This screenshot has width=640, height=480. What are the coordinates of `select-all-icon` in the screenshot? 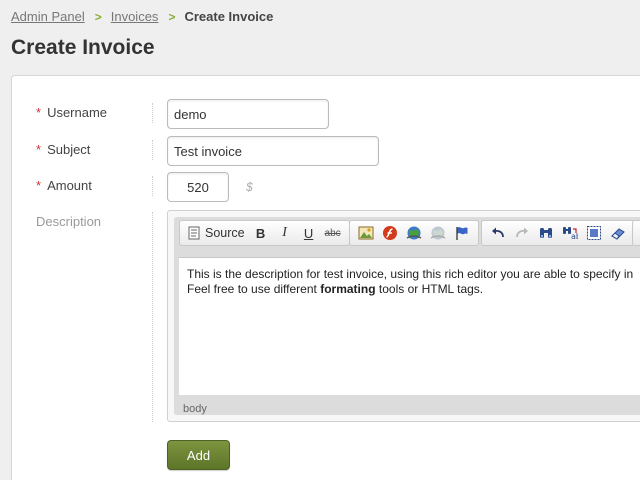 It's located at (594, 233).